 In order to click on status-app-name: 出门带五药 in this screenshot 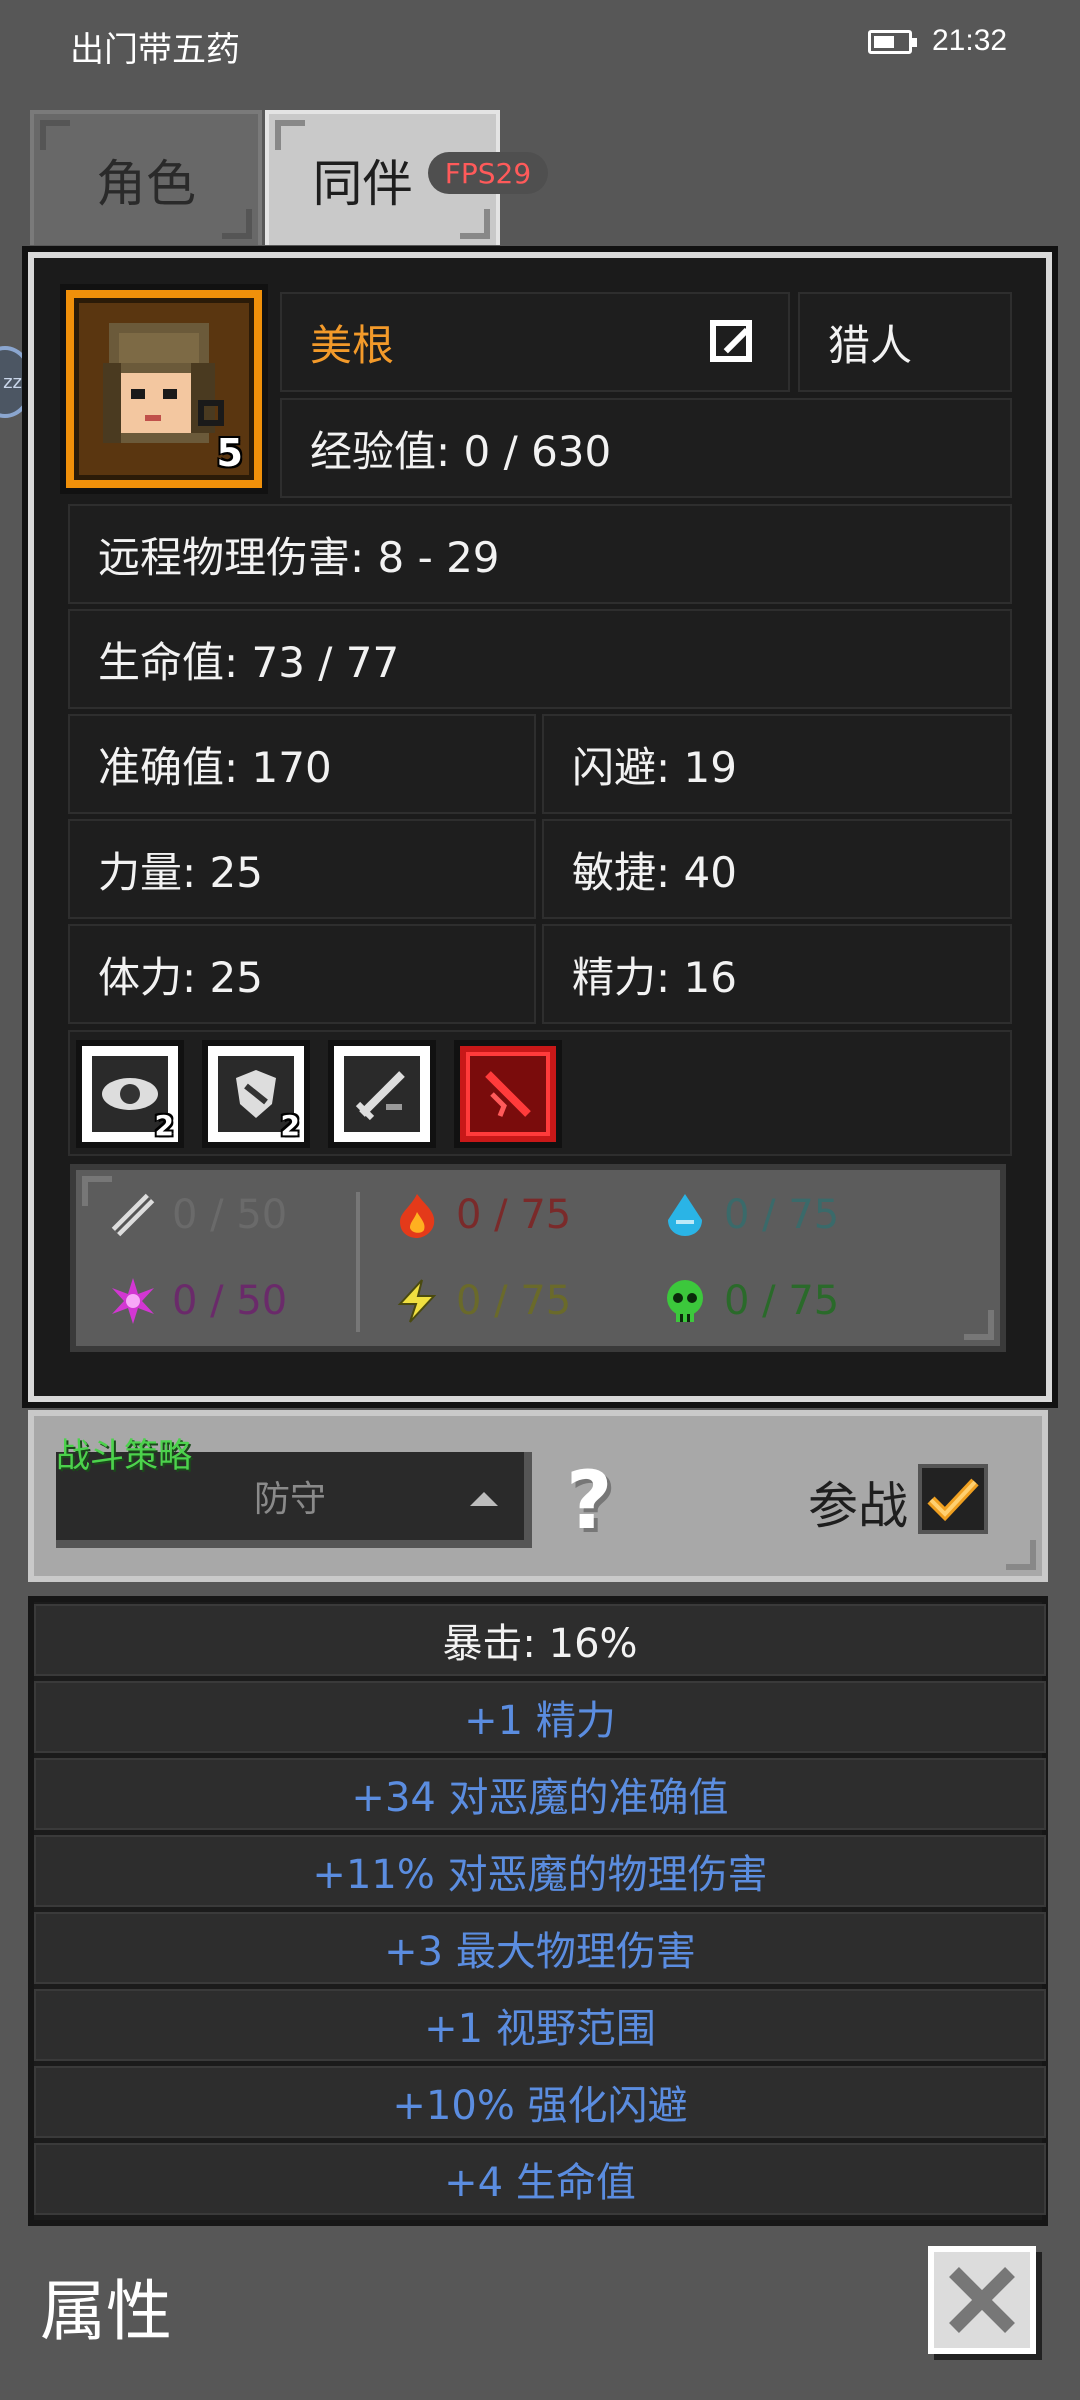, I will do `click(155, 50)`.